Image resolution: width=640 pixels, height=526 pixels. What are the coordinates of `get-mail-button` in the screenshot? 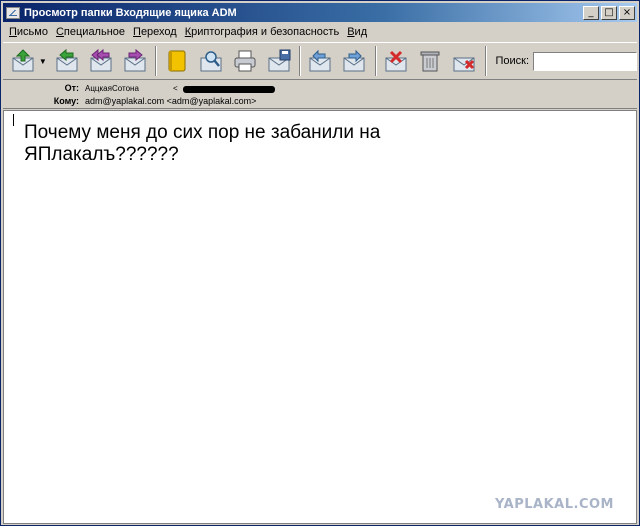 It's located at (23, 61).